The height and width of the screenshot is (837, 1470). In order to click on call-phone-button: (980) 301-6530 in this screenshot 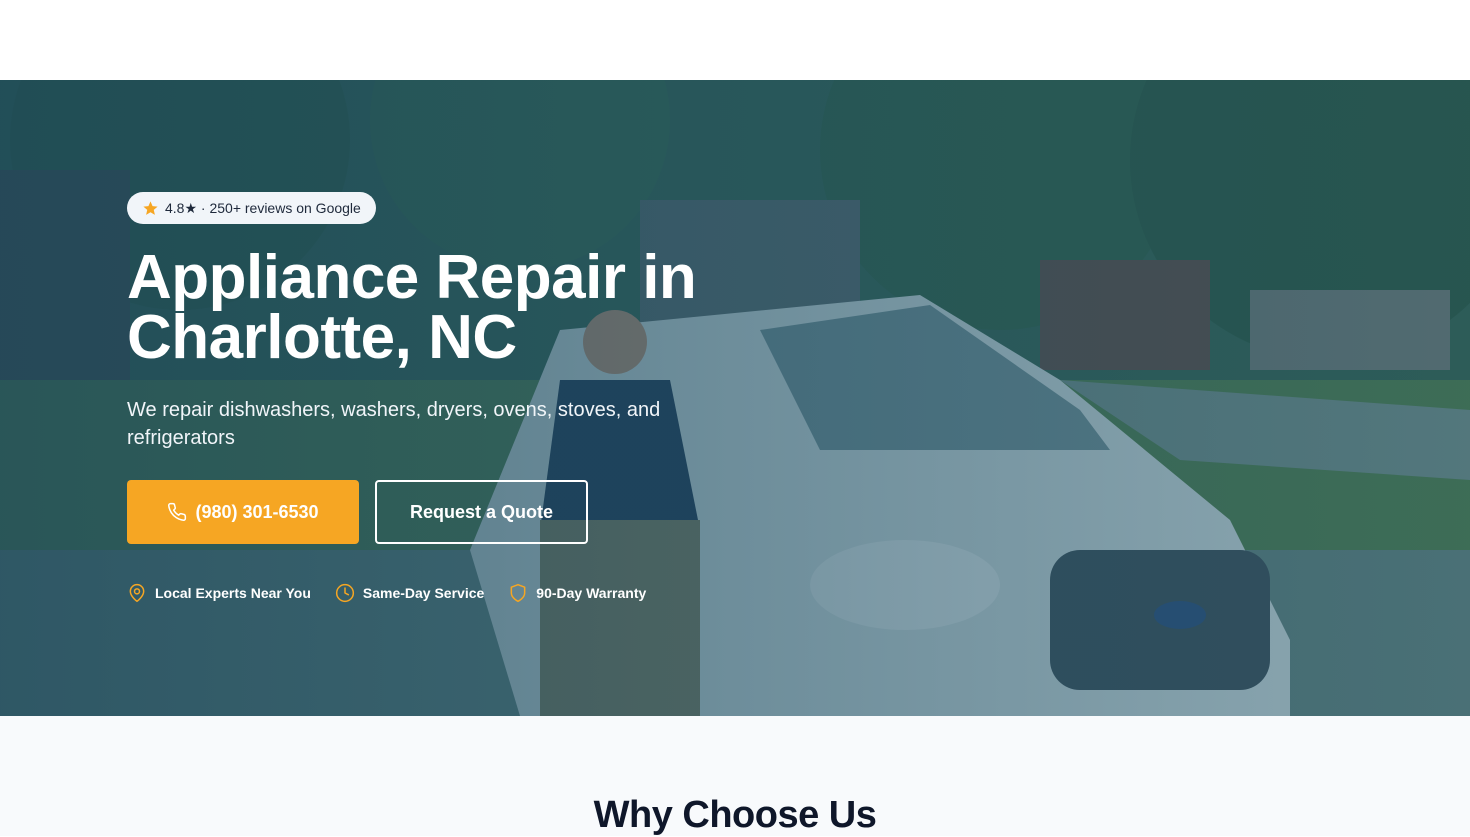, I will do `click(243, 512)`.